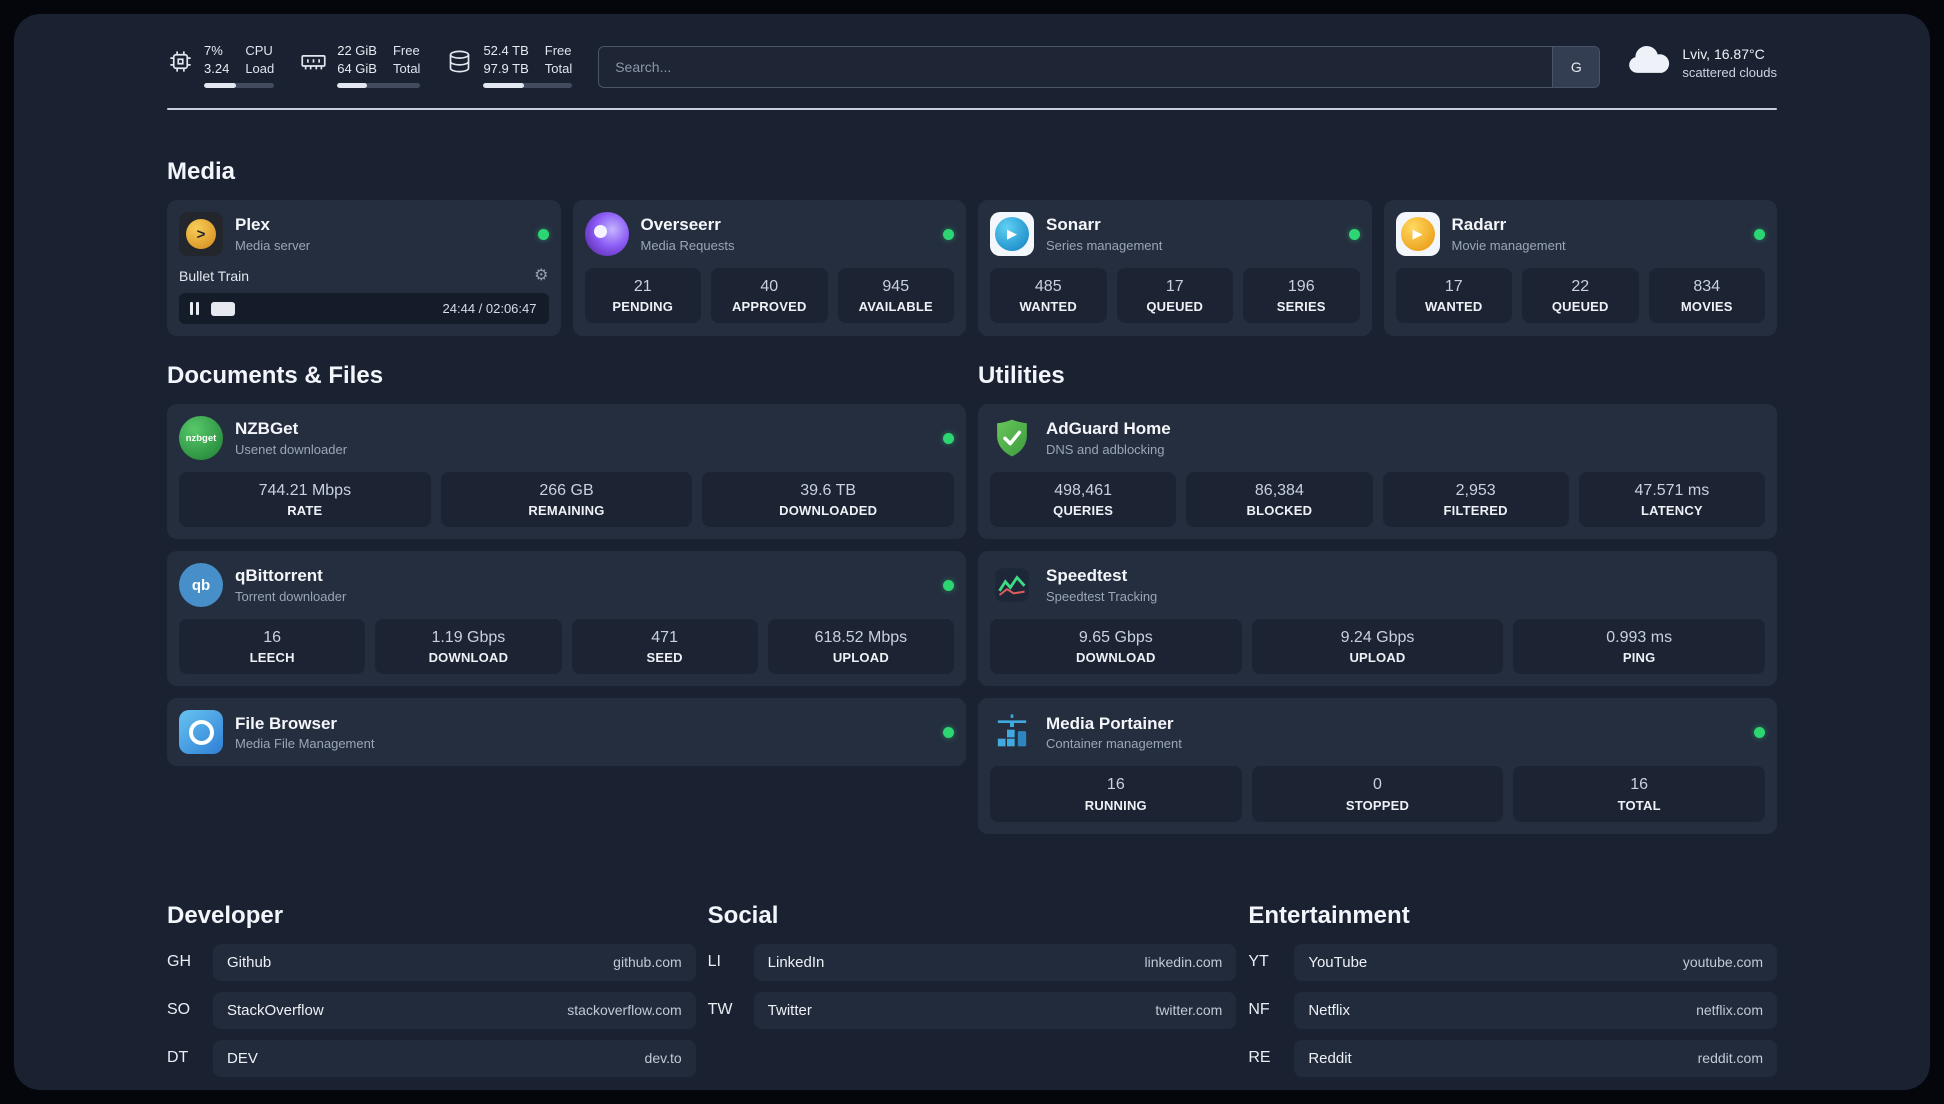 This screenshot has height=1104, width=1944. I want to click on stat-downloaded: 39.6 TB DOWNLOADED, so click(828, 500).